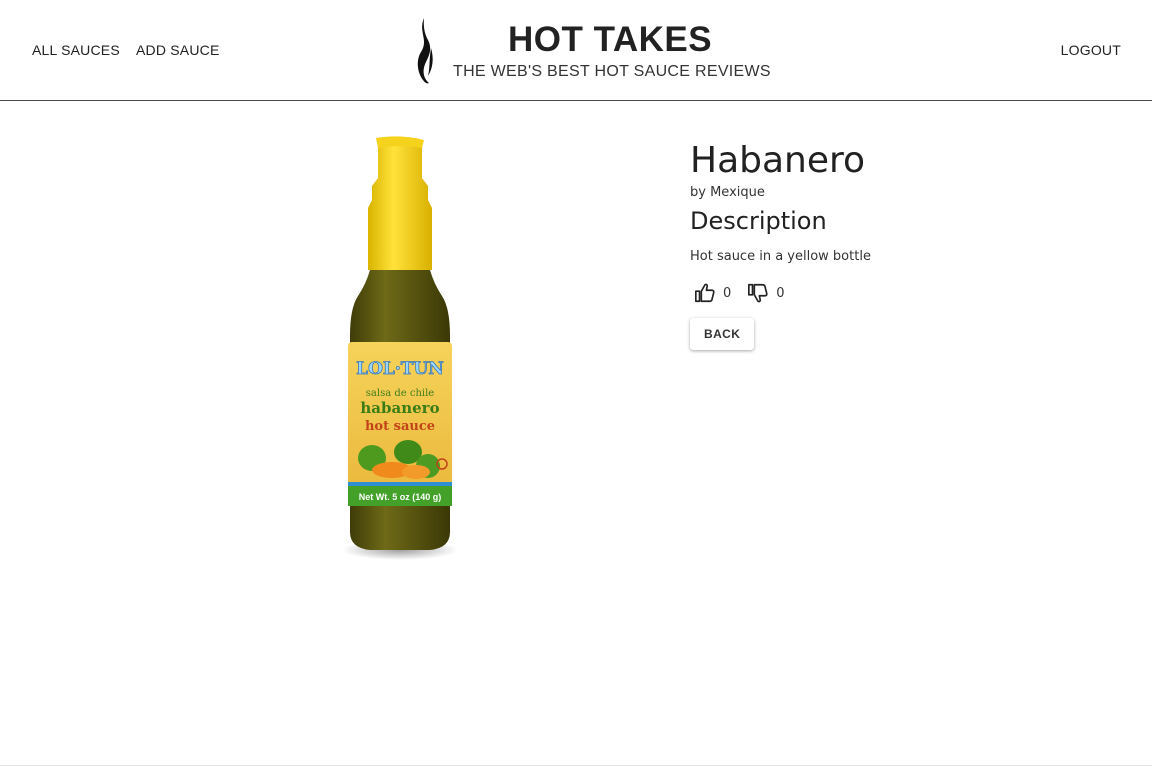 The width and height of the screenshot is (1152, 766). I want to click on label-weight: Net Wt. 5 oz (140 g), so click(400, 497).